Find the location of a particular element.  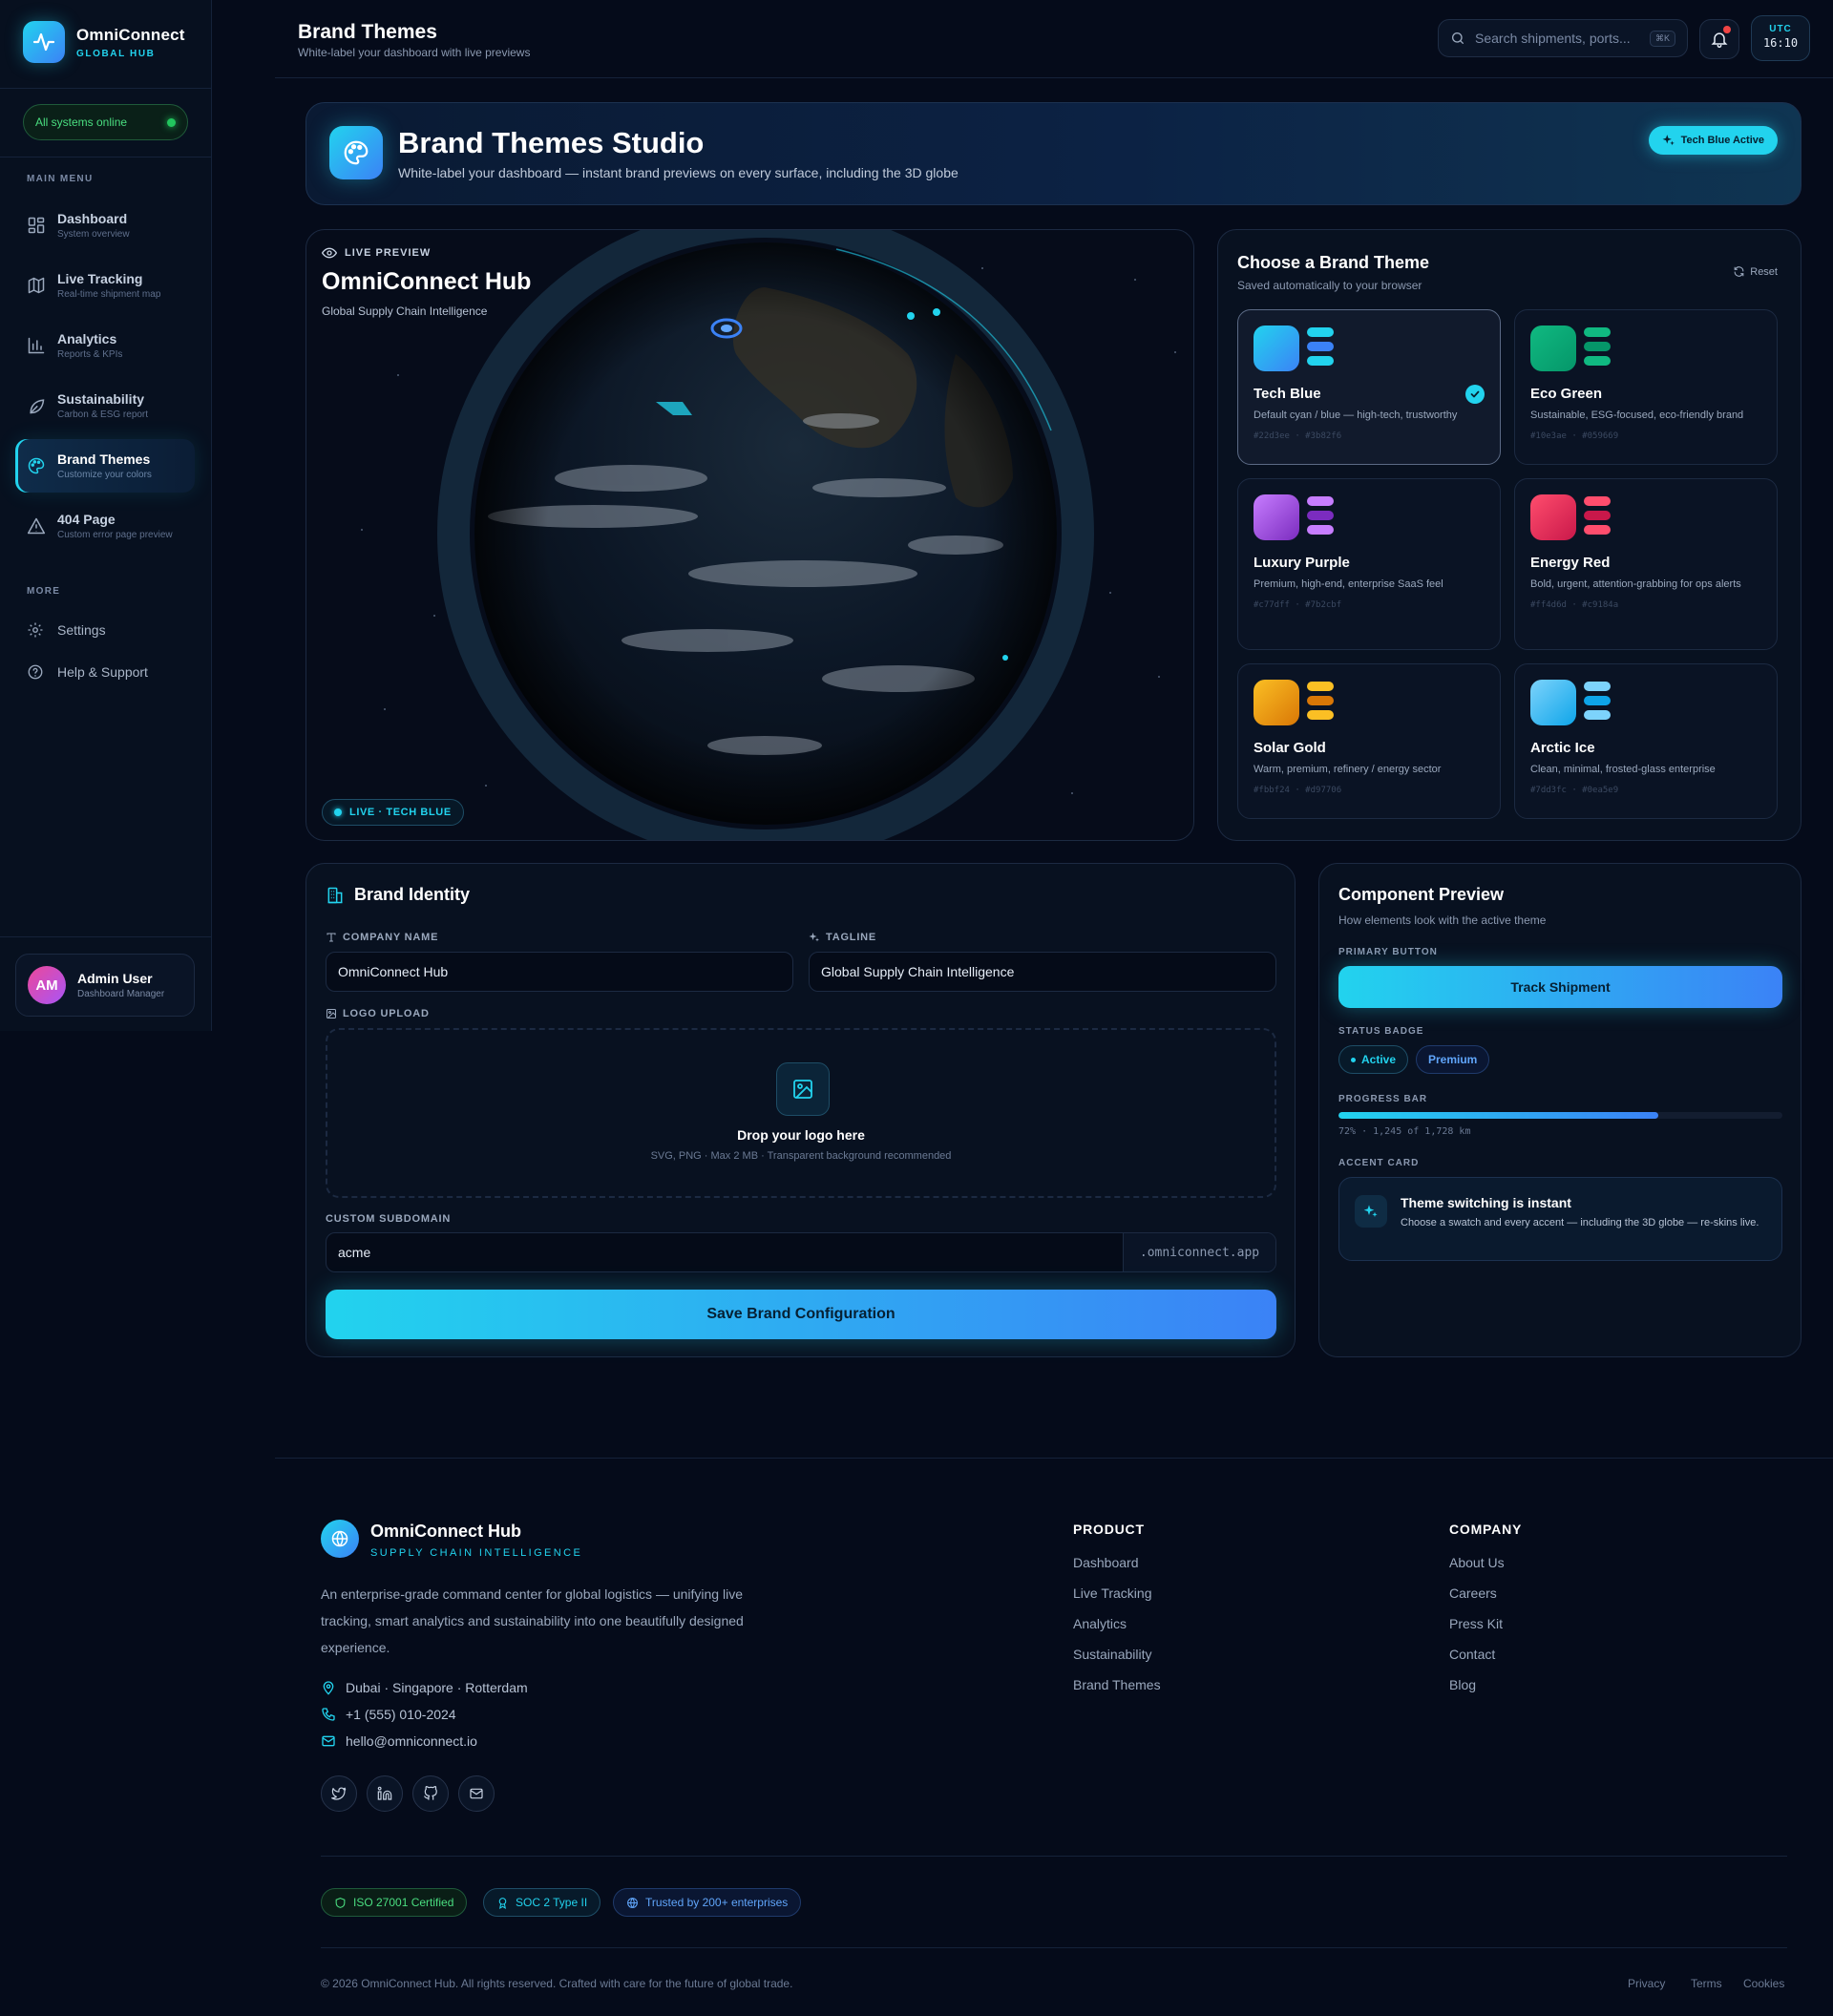

active-theme-badge: Tech Blue Active is located at coordinates (1713, 141).